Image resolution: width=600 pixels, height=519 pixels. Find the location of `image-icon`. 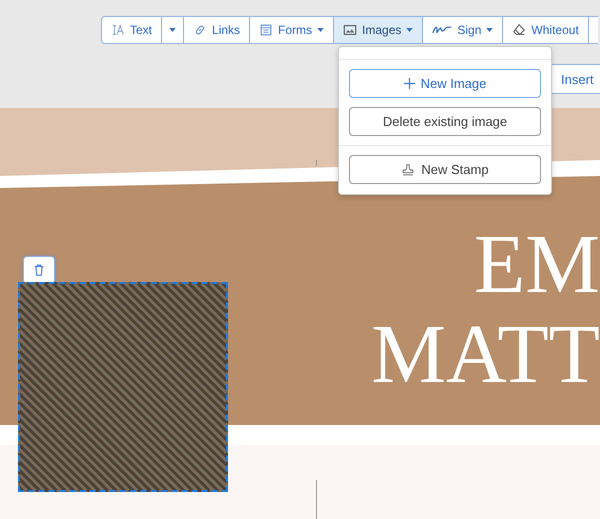

image-icon is located at coordinates (350, 30).